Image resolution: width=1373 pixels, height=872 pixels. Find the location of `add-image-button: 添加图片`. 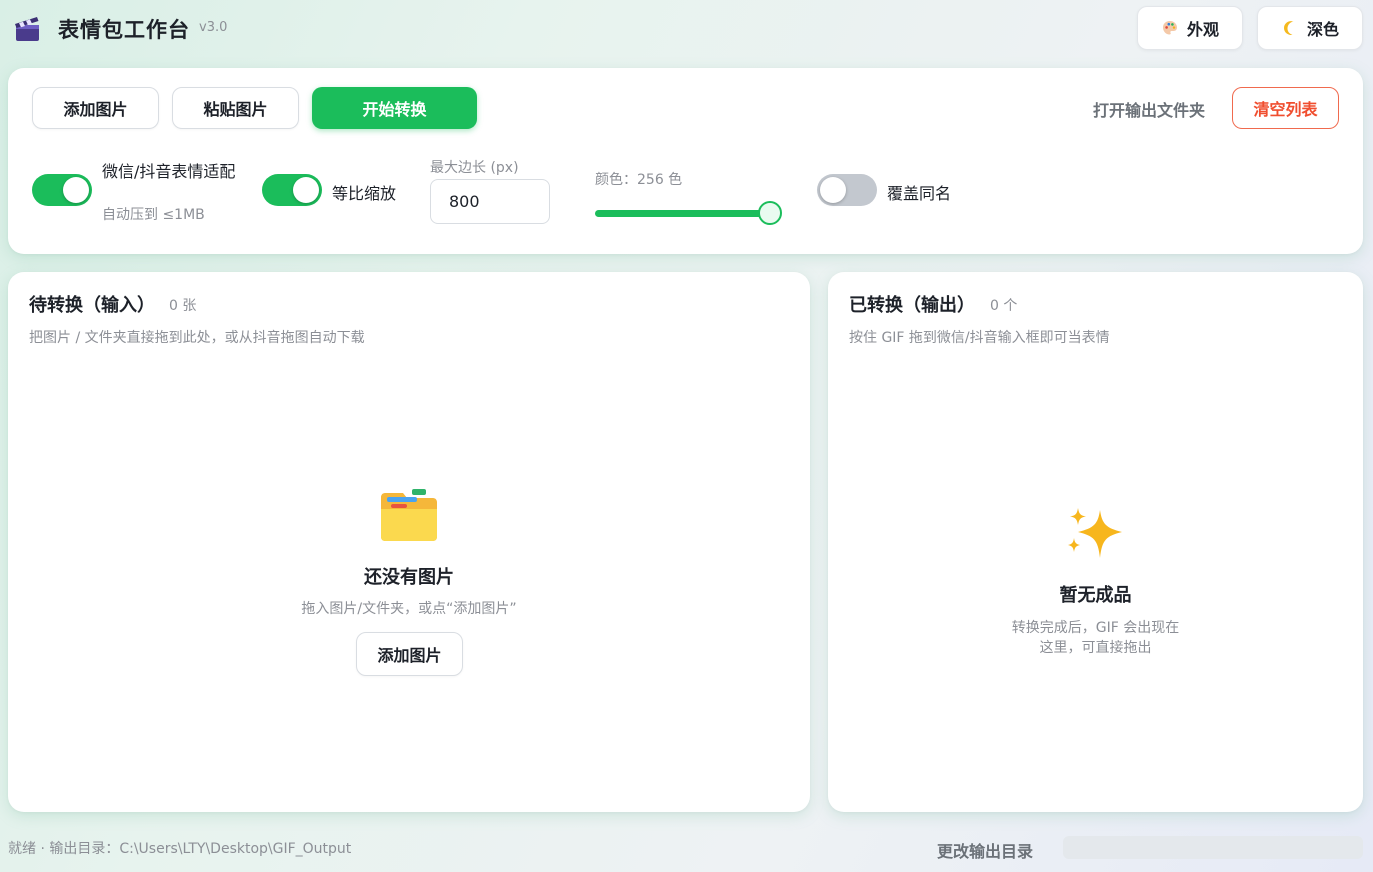

add-image-button: 添加图片 is located at coordinates (95, 108).